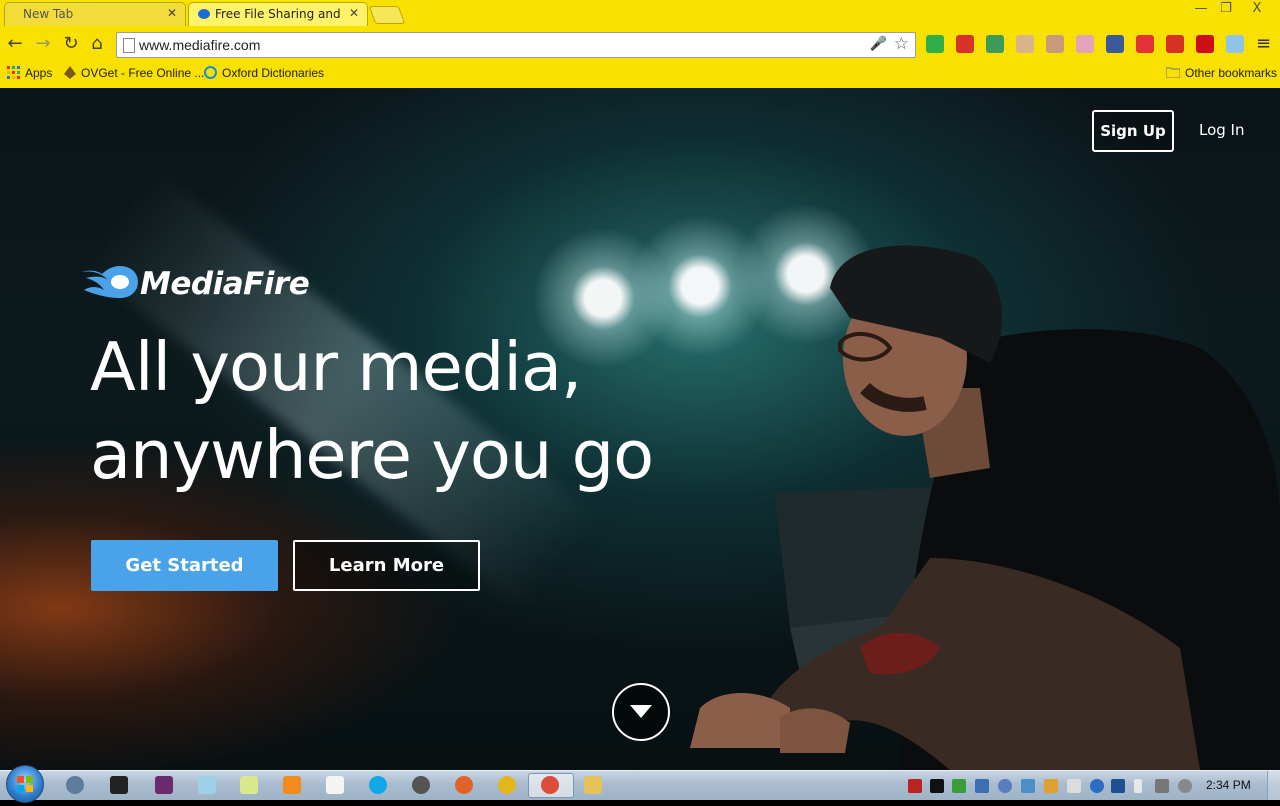  What do you see at coordinates (1118, 786) in the screenshot?
I see `tray-z-icon` at bounding box center [1118, 786].